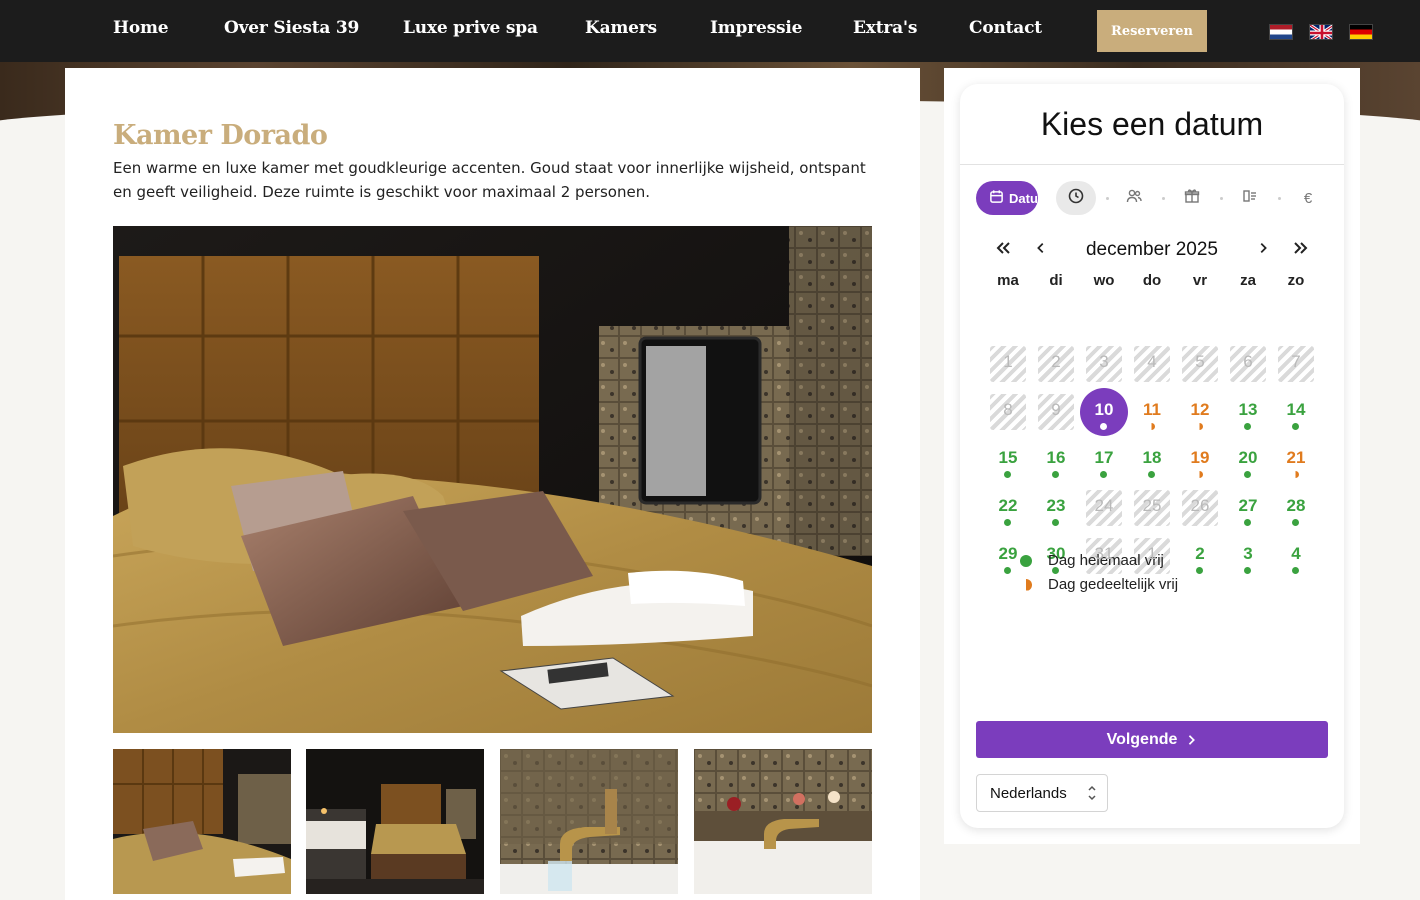 The height and width of the screenshot is (900, 1420). I want to click on gift-icon, so click(1192, 198).